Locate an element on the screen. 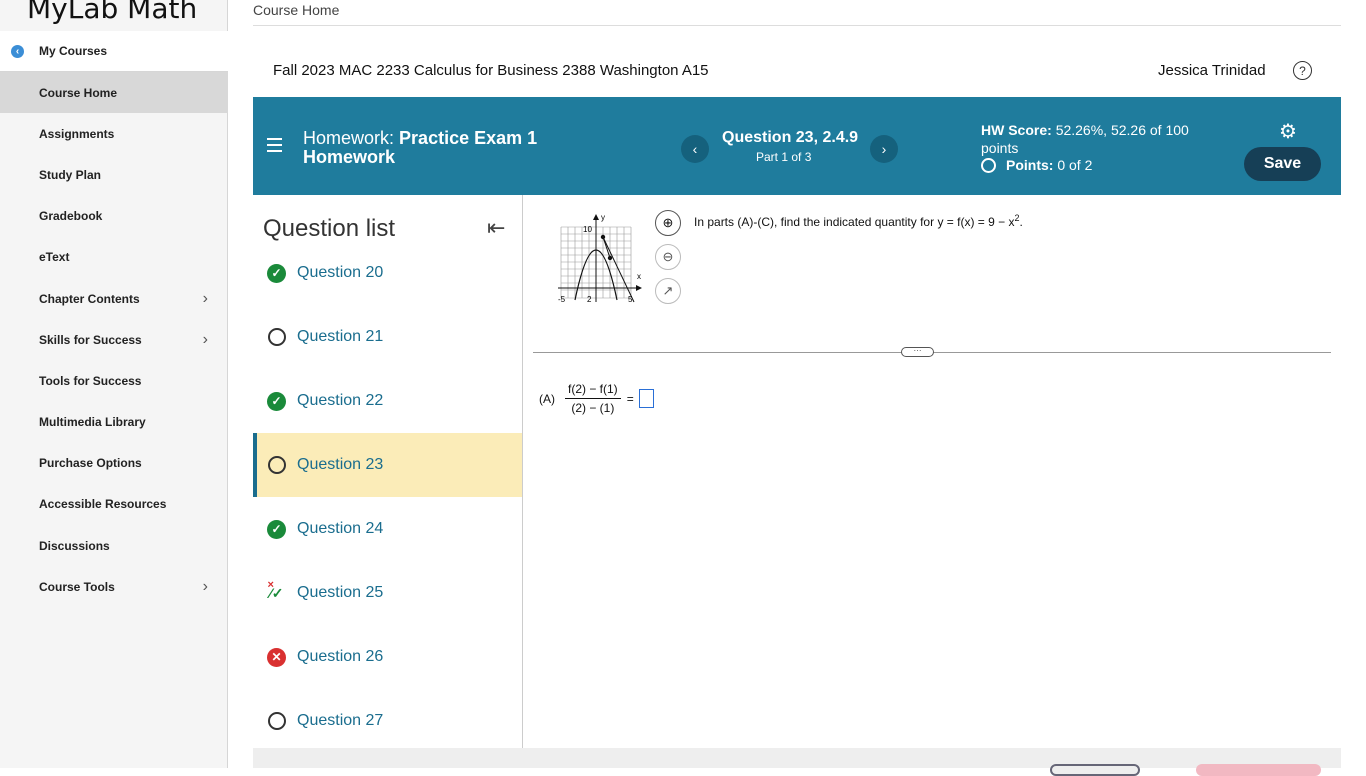 The height and width of the screenshot is (776, 1366). x-tick-label: -5 is located at coordinates (562, 299).